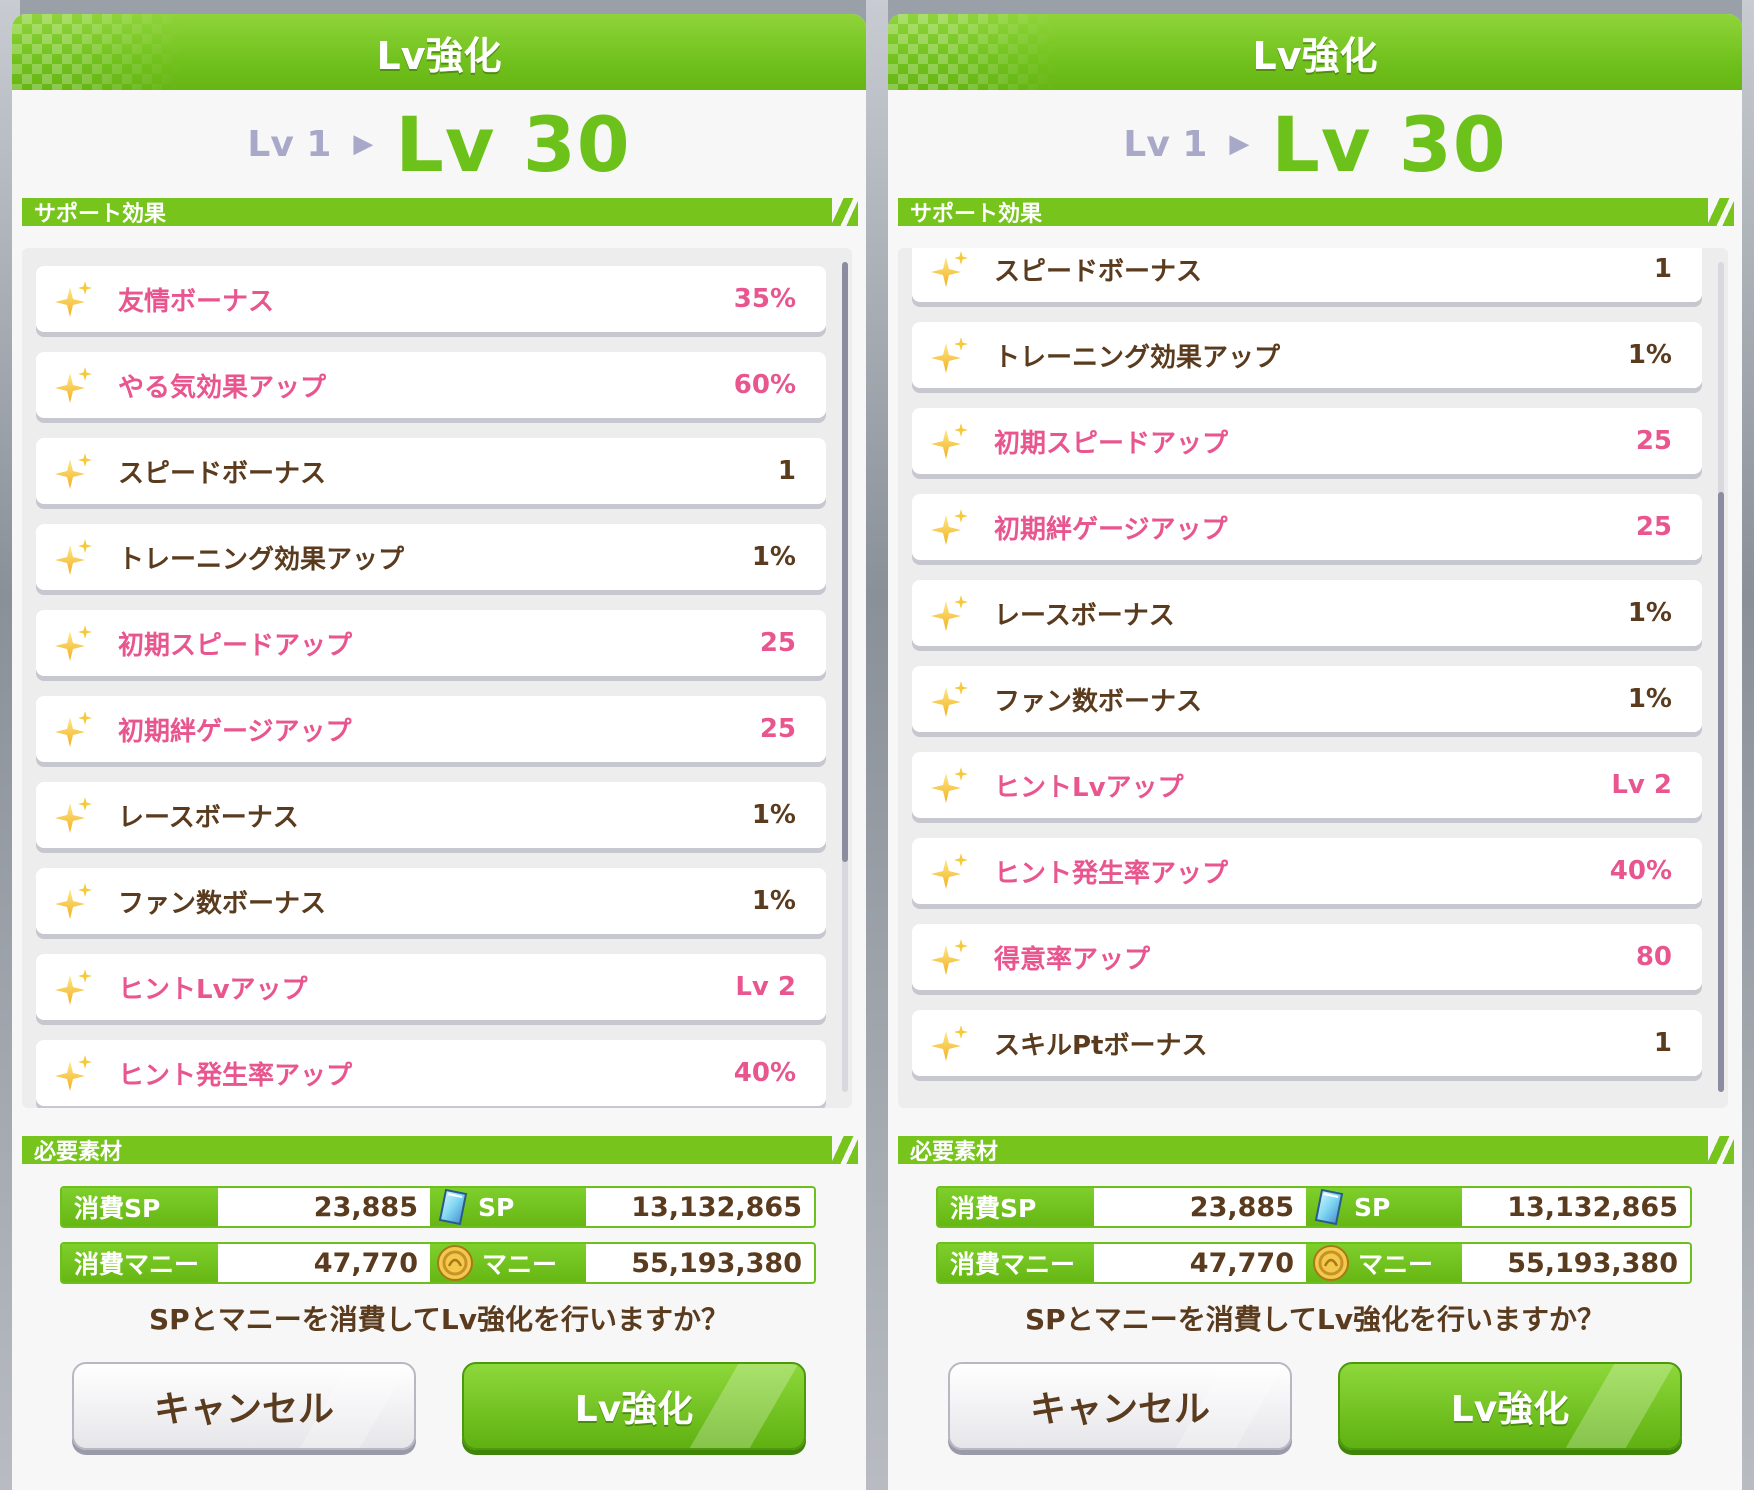  I want to click on money-owned-label: マニー, so click(1384, 1263).